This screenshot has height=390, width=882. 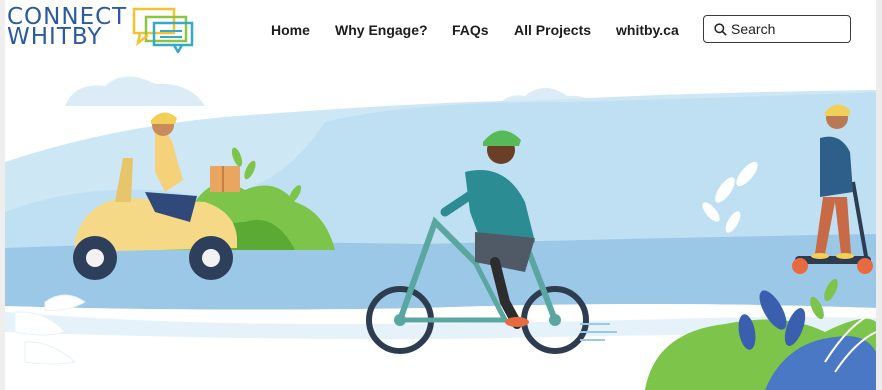 I want to click on right-scroll-edge, so click(x=879, y=195).